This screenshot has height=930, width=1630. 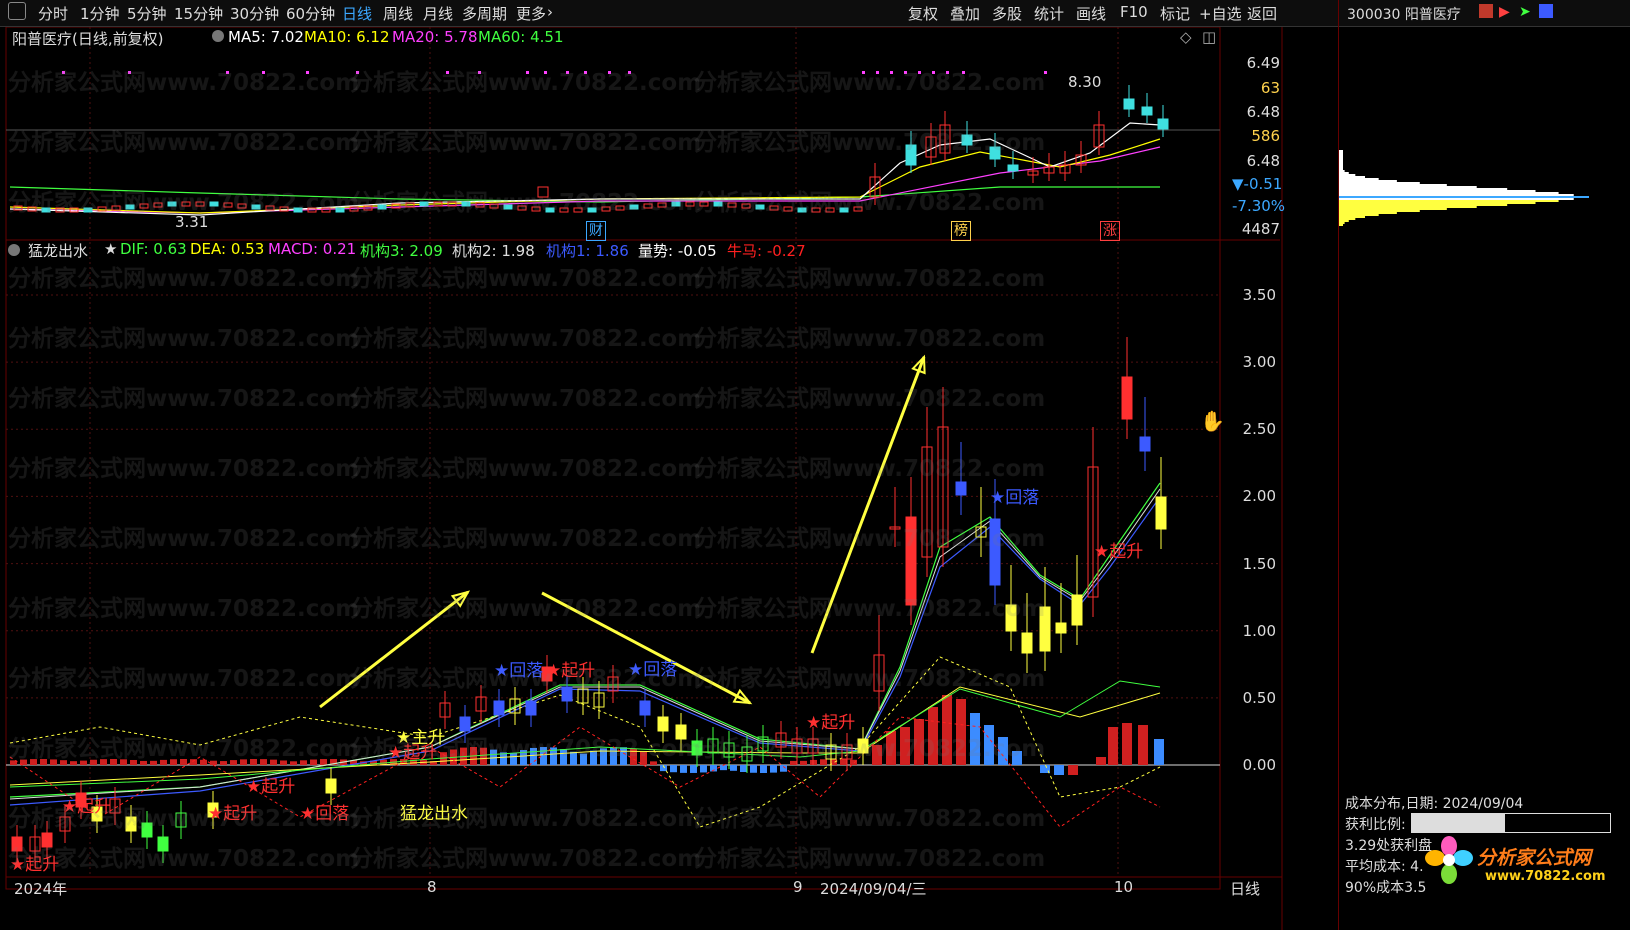 I want to click on indicator-axis-tick: 0.50, so click(x=1259, y=697).